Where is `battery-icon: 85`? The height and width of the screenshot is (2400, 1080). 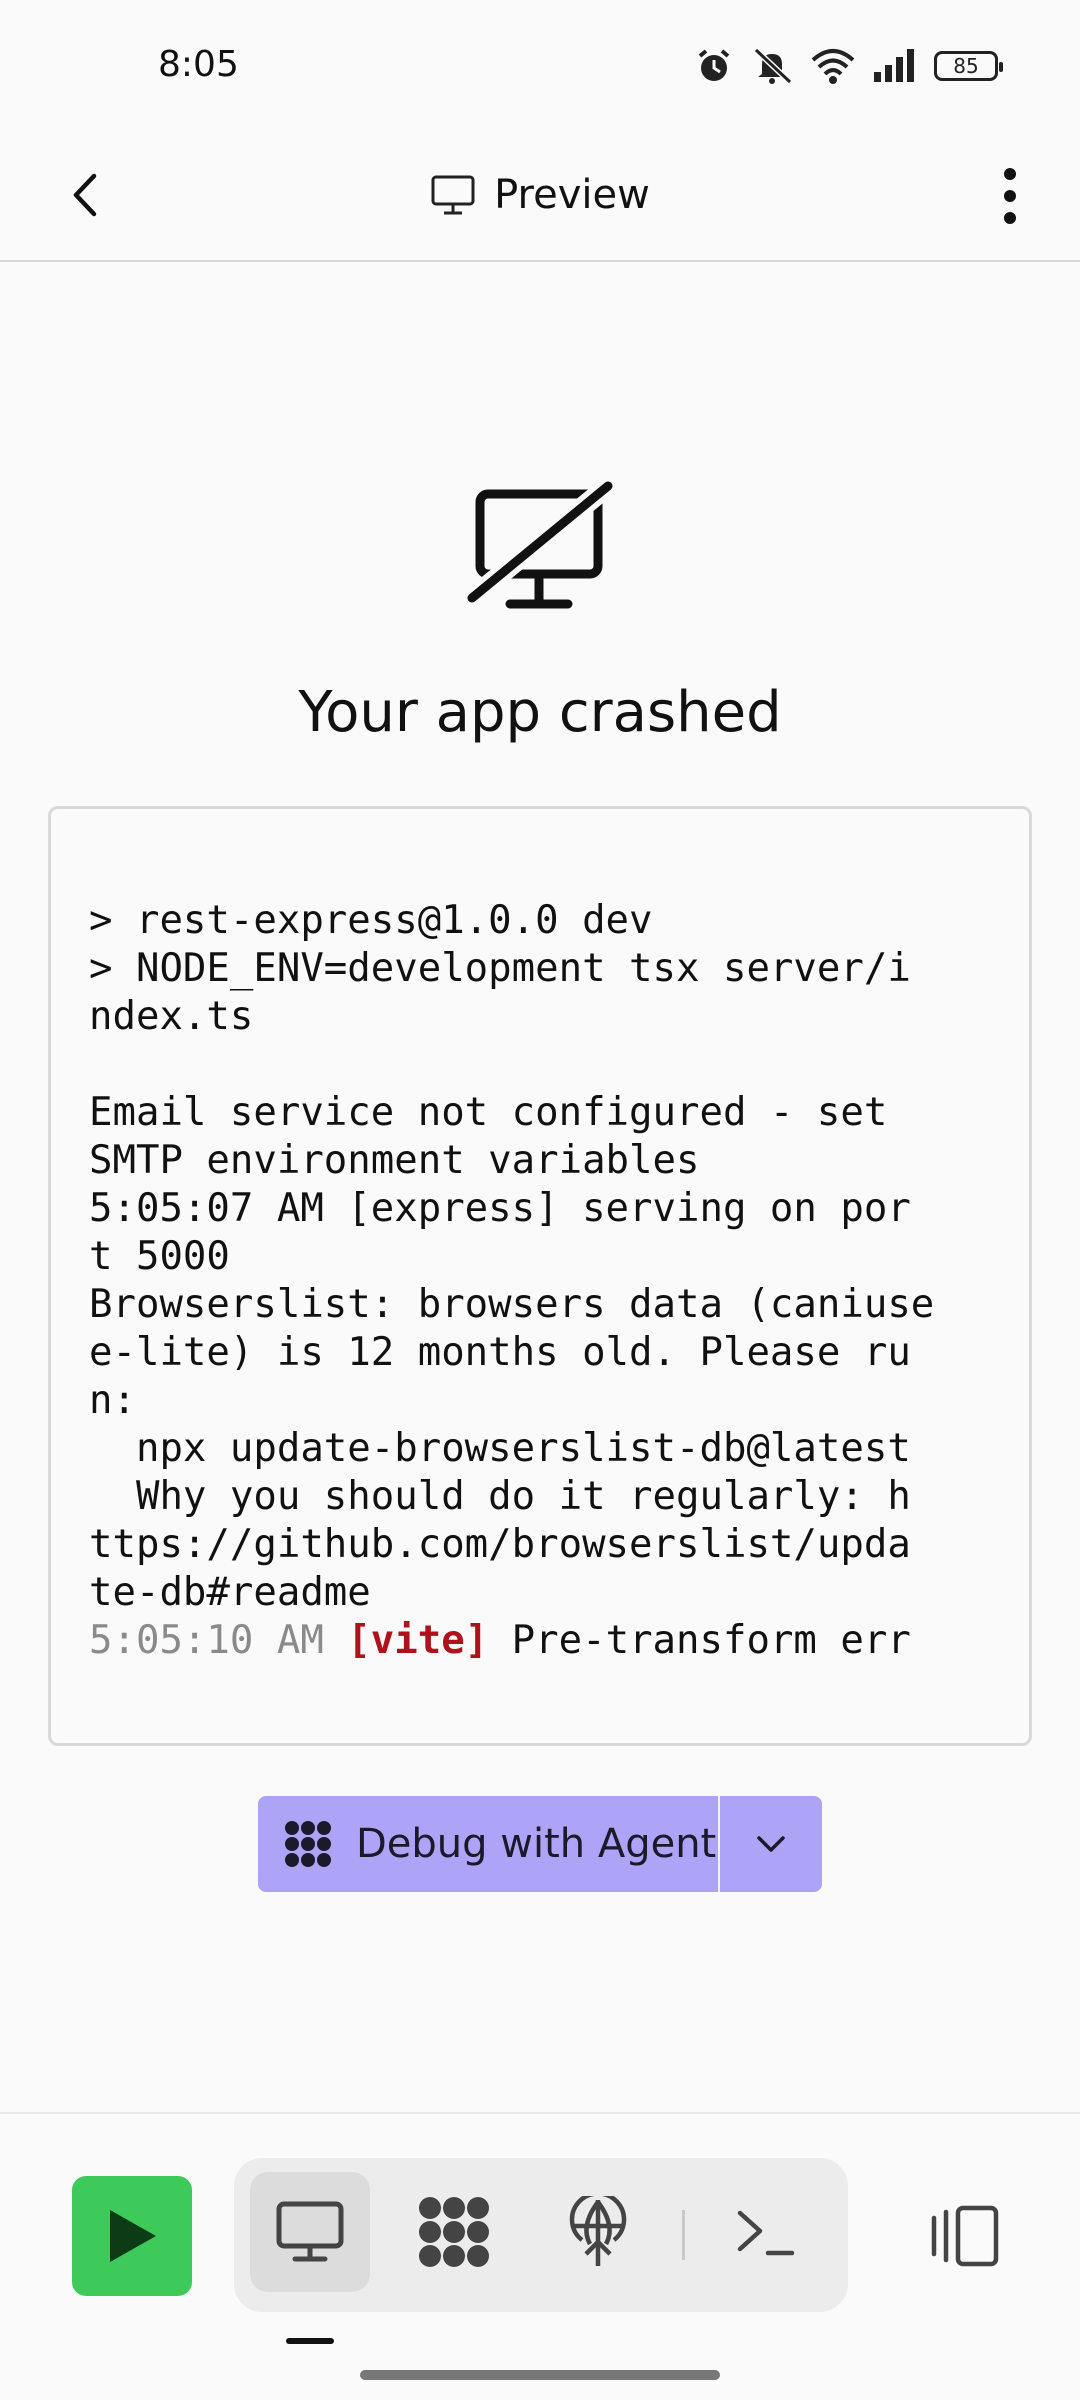
battery-icon: 85 is located at coordinates (968, 66).